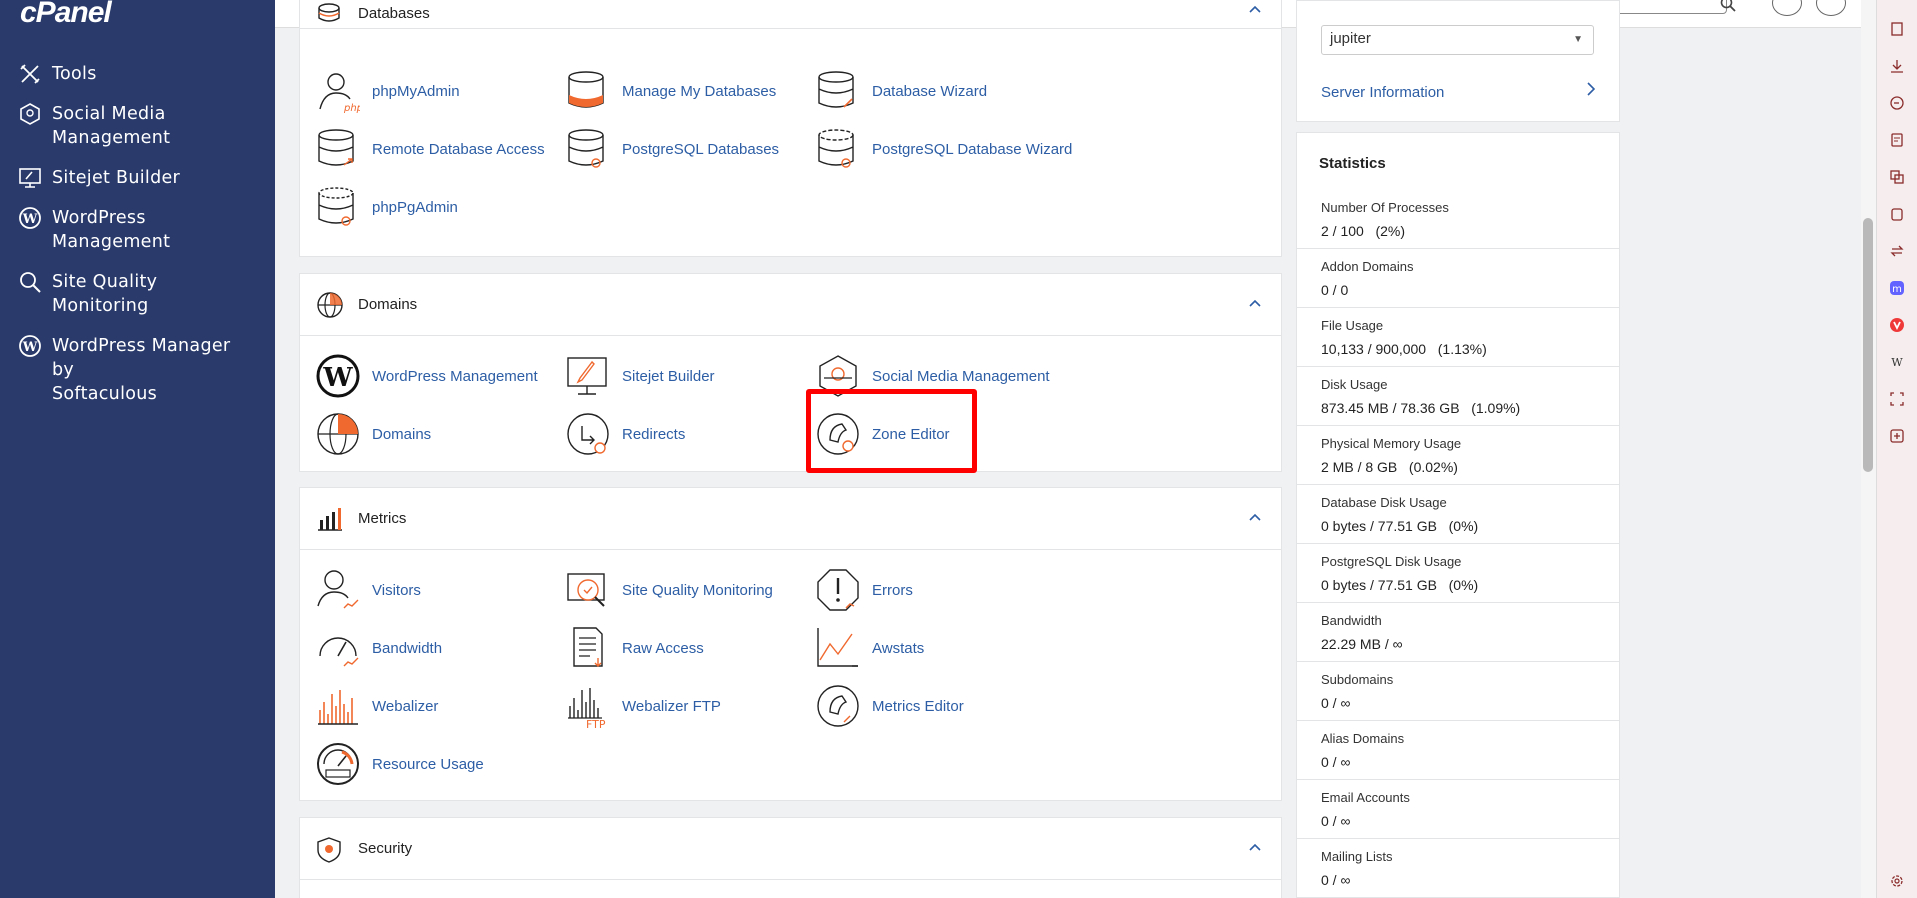 This screenshot has width=1917, height=898. What do you see at coordinates (944, 149) in the screenshot?
I see `tool-postgresql-database-wizard: PostgreSQL Database Wizard` at bounding box center [944, 149].